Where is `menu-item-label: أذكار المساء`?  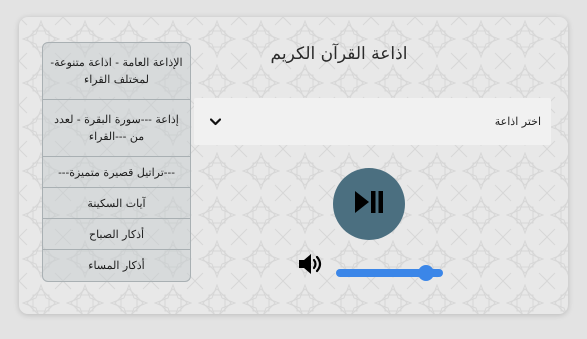 menu-item-label: أذكار المساء is located at coordinates (116, 265).